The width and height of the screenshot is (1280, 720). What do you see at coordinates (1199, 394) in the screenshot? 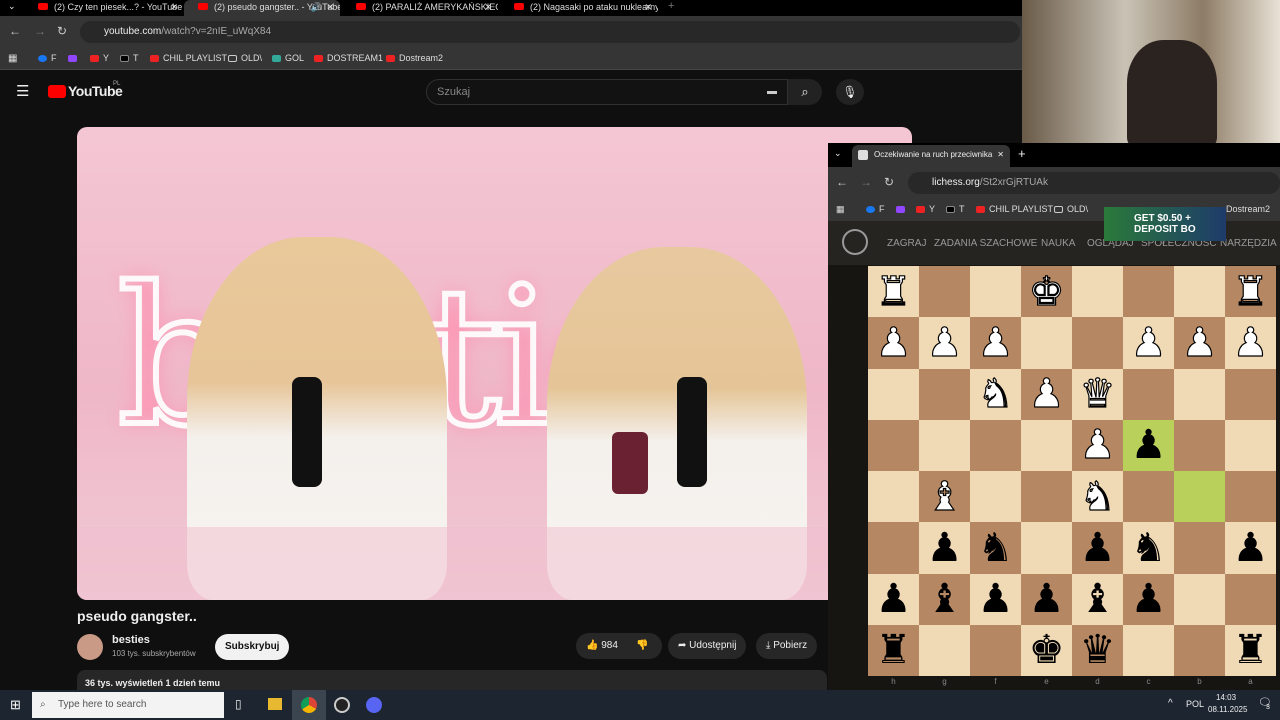
I see `square-b3` at bounding box center [1199, 394].